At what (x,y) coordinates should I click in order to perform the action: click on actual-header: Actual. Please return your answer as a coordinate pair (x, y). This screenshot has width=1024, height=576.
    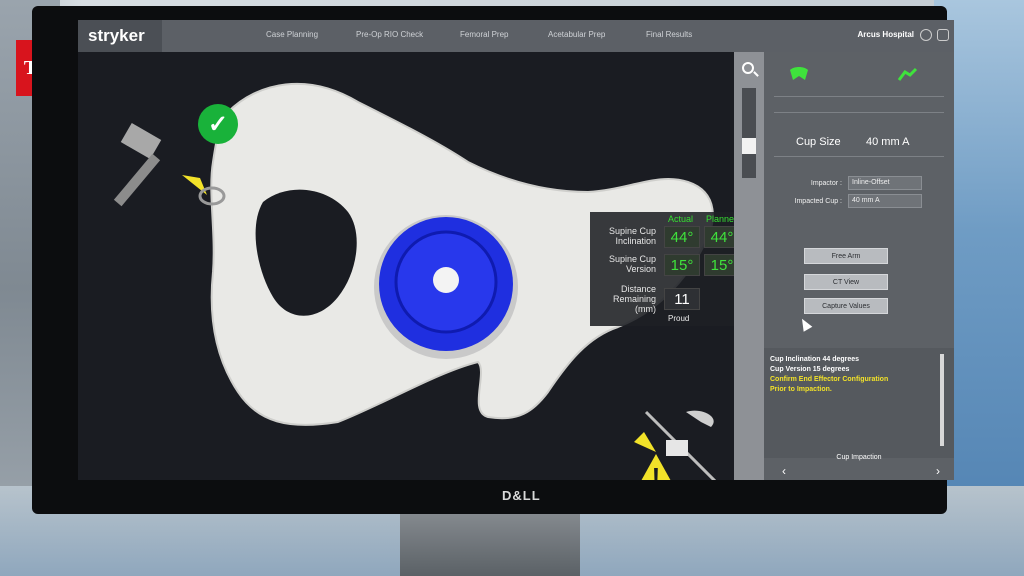
    Looking at the image, I should click on (681, 219).